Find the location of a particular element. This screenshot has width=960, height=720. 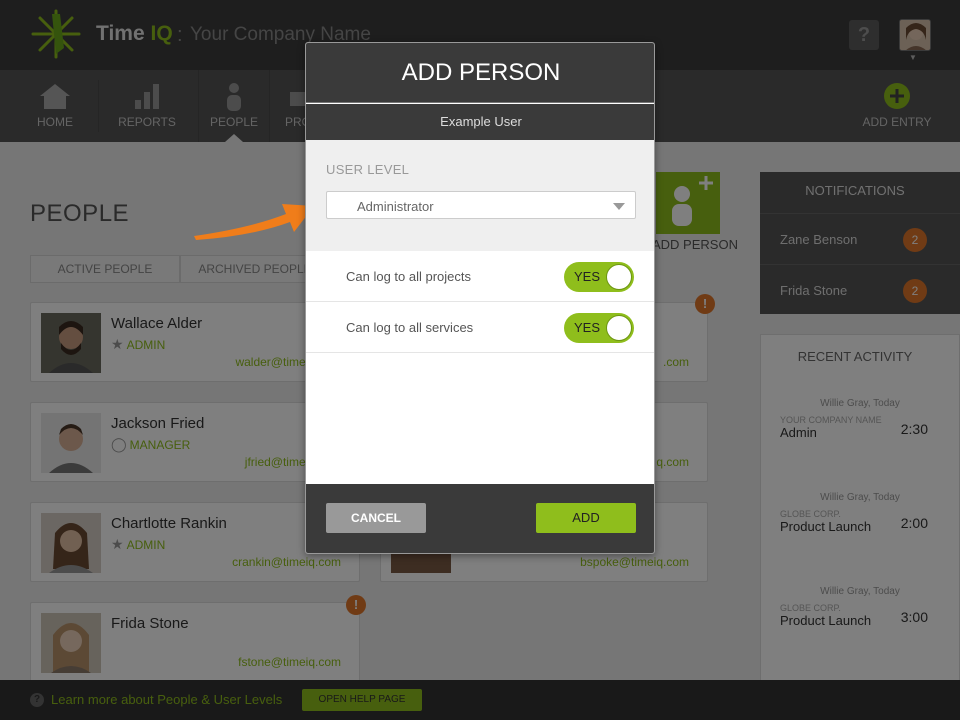

dialog-header: ADD PERSON is located at coordinates (480, 73).